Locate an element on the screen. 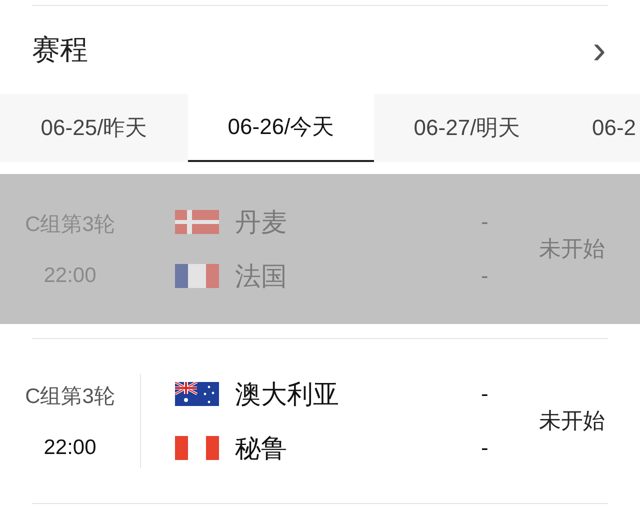 The width and height of the screenshot is (640, 518). match-time: 22:00 is located at coordinates (70, 448).